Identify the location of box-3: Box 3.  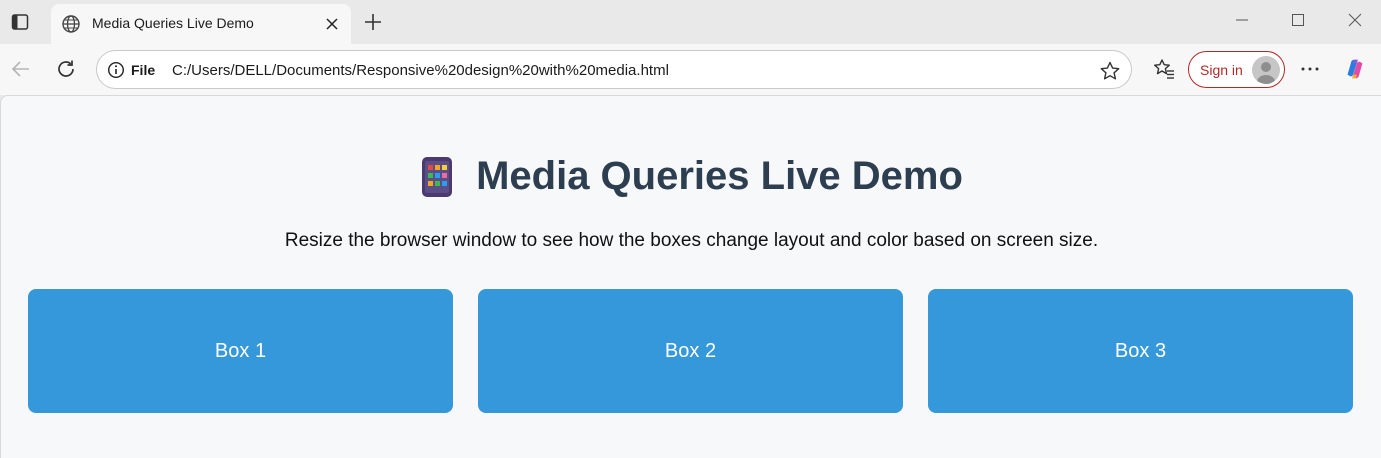
(1140, 351).